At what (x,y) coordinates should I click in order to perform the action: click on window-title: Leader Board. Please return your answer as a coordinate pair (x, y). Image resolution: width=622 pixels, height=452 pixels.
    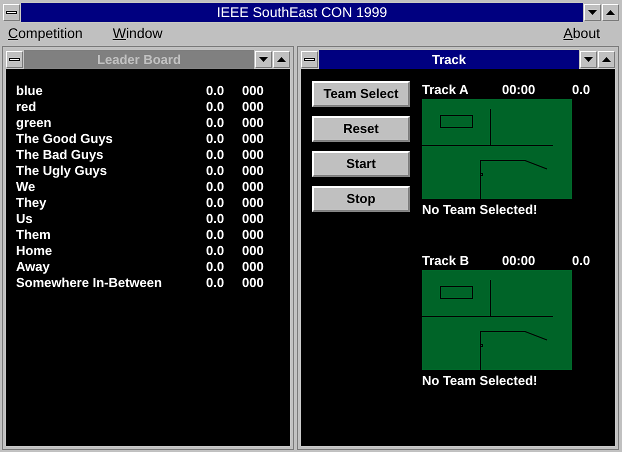
    Looking at the image, I should click on (139, 59).